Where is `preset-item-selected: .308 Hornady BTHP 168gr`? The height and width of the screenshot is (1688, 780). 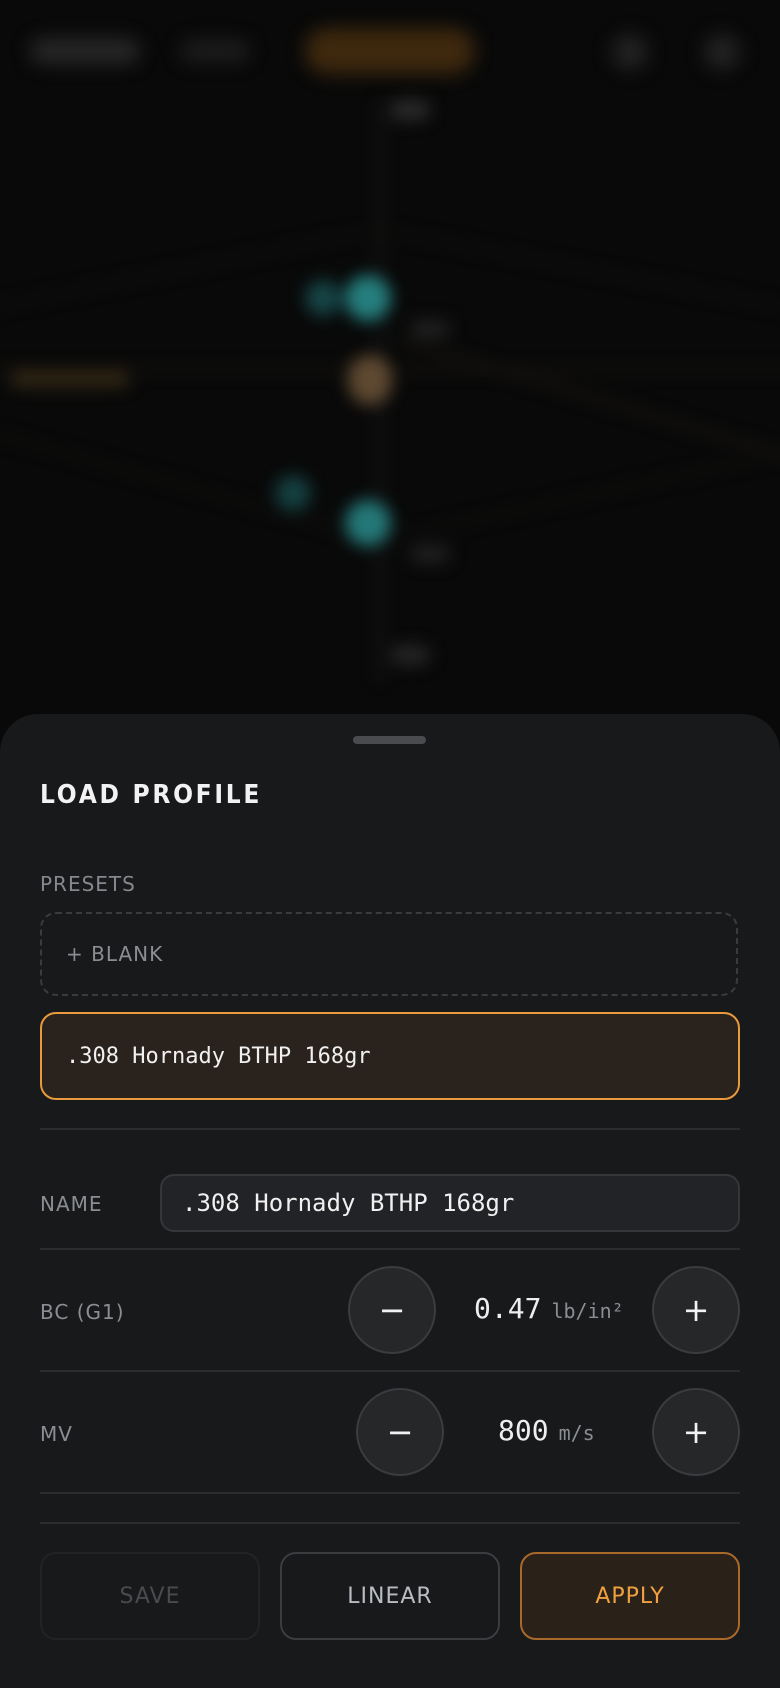
preset-item-selected: .308 Hornady BTHP 168gr is located at coordinates (390, 1056).